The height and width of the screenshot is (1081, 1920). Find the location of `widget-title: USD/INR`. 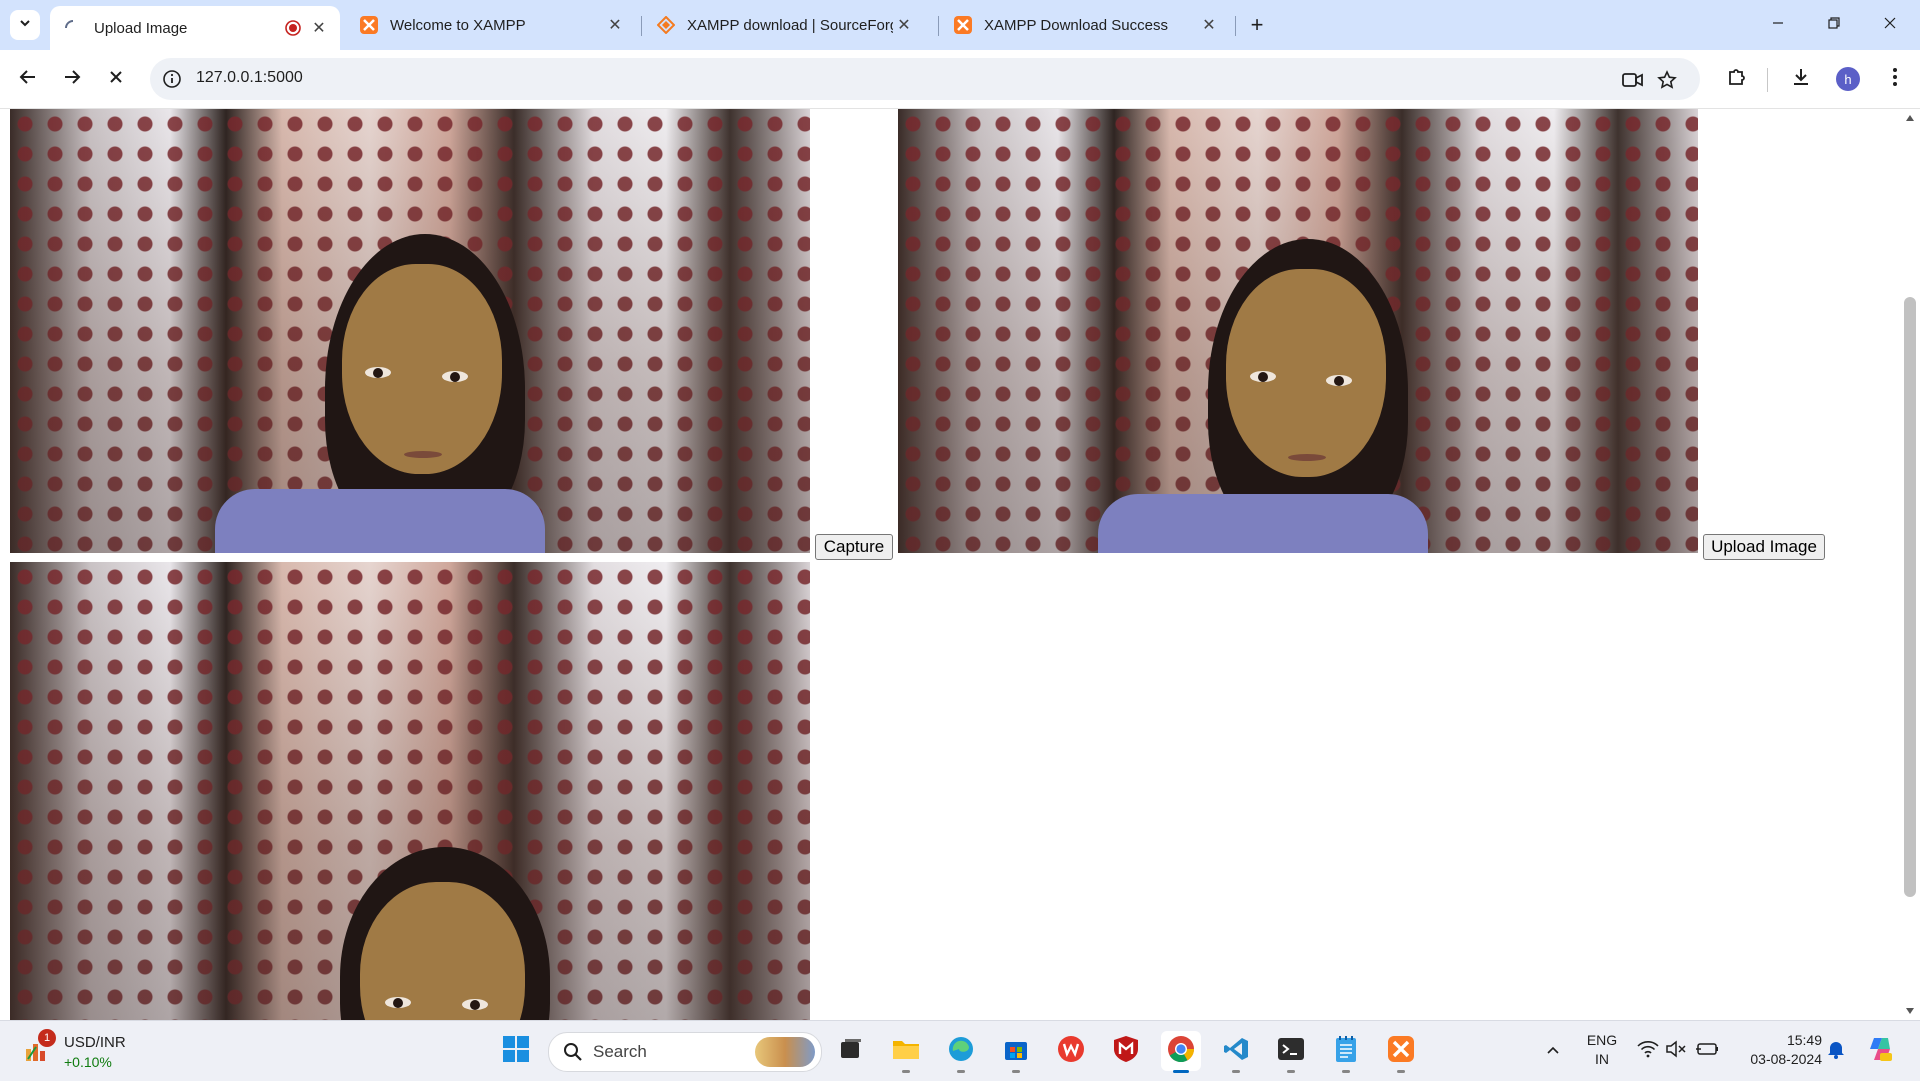

widget-title: USD/INR is located at coordinates (95, 1042).